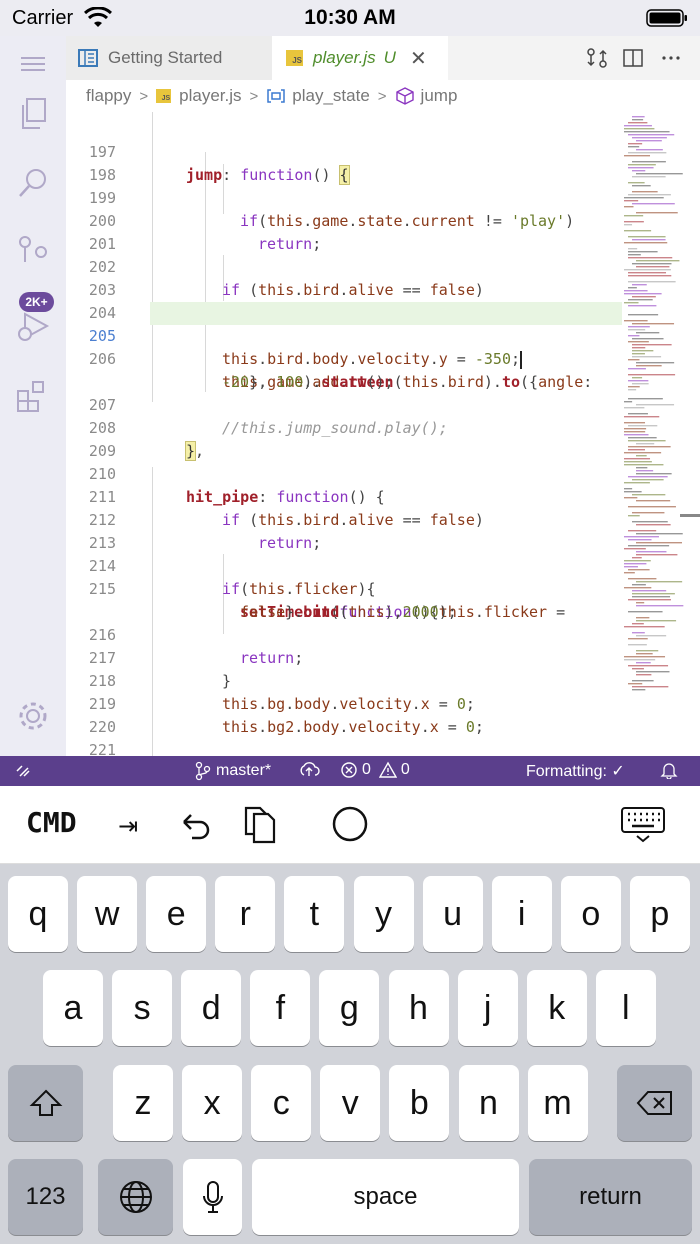  What do you see at coordinates (236, 485) in the screenshot?
I see `code-line: 210 hit_pipe: function() {` at bounding box center [236, 485].